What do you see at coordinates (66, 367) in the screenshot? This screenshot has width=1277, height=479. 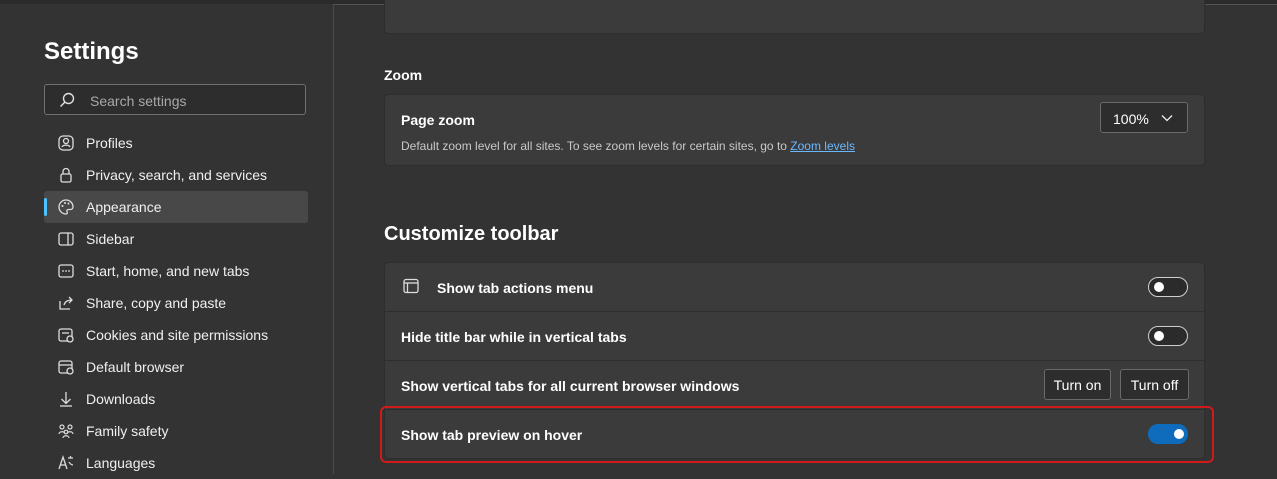 I see `browser-icon` at bounding box center [66, 367].